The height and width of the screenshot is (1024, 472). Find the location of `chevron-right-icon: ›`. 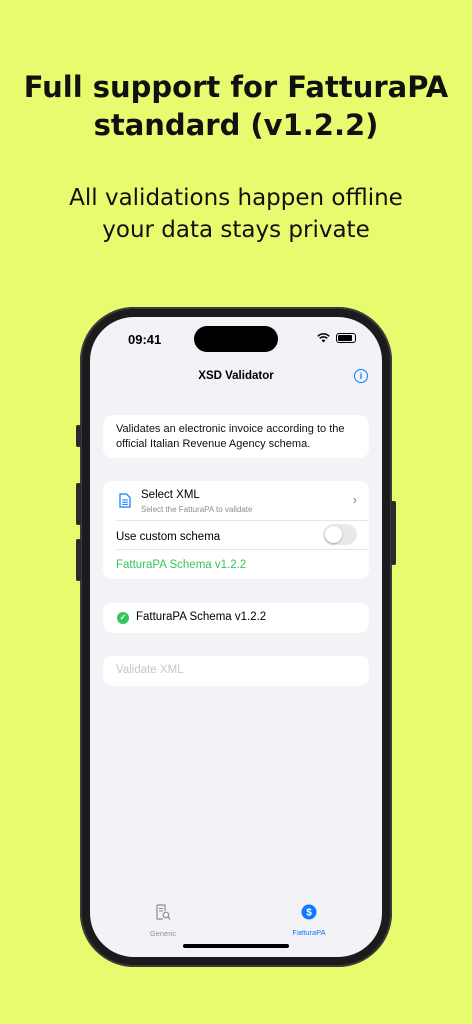

chevron-right-icon: › is located at coordinates (354, 499).